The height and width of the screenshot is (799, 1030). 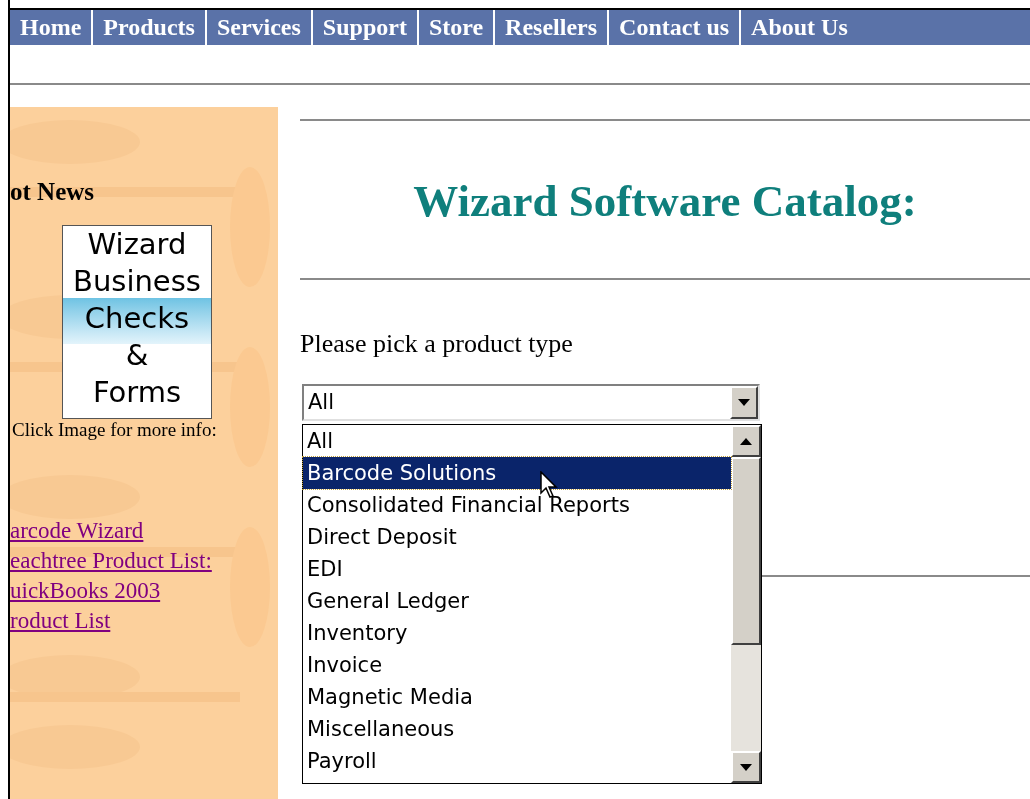 I want to click on nav-link: Support, so click(x=363, y=27).